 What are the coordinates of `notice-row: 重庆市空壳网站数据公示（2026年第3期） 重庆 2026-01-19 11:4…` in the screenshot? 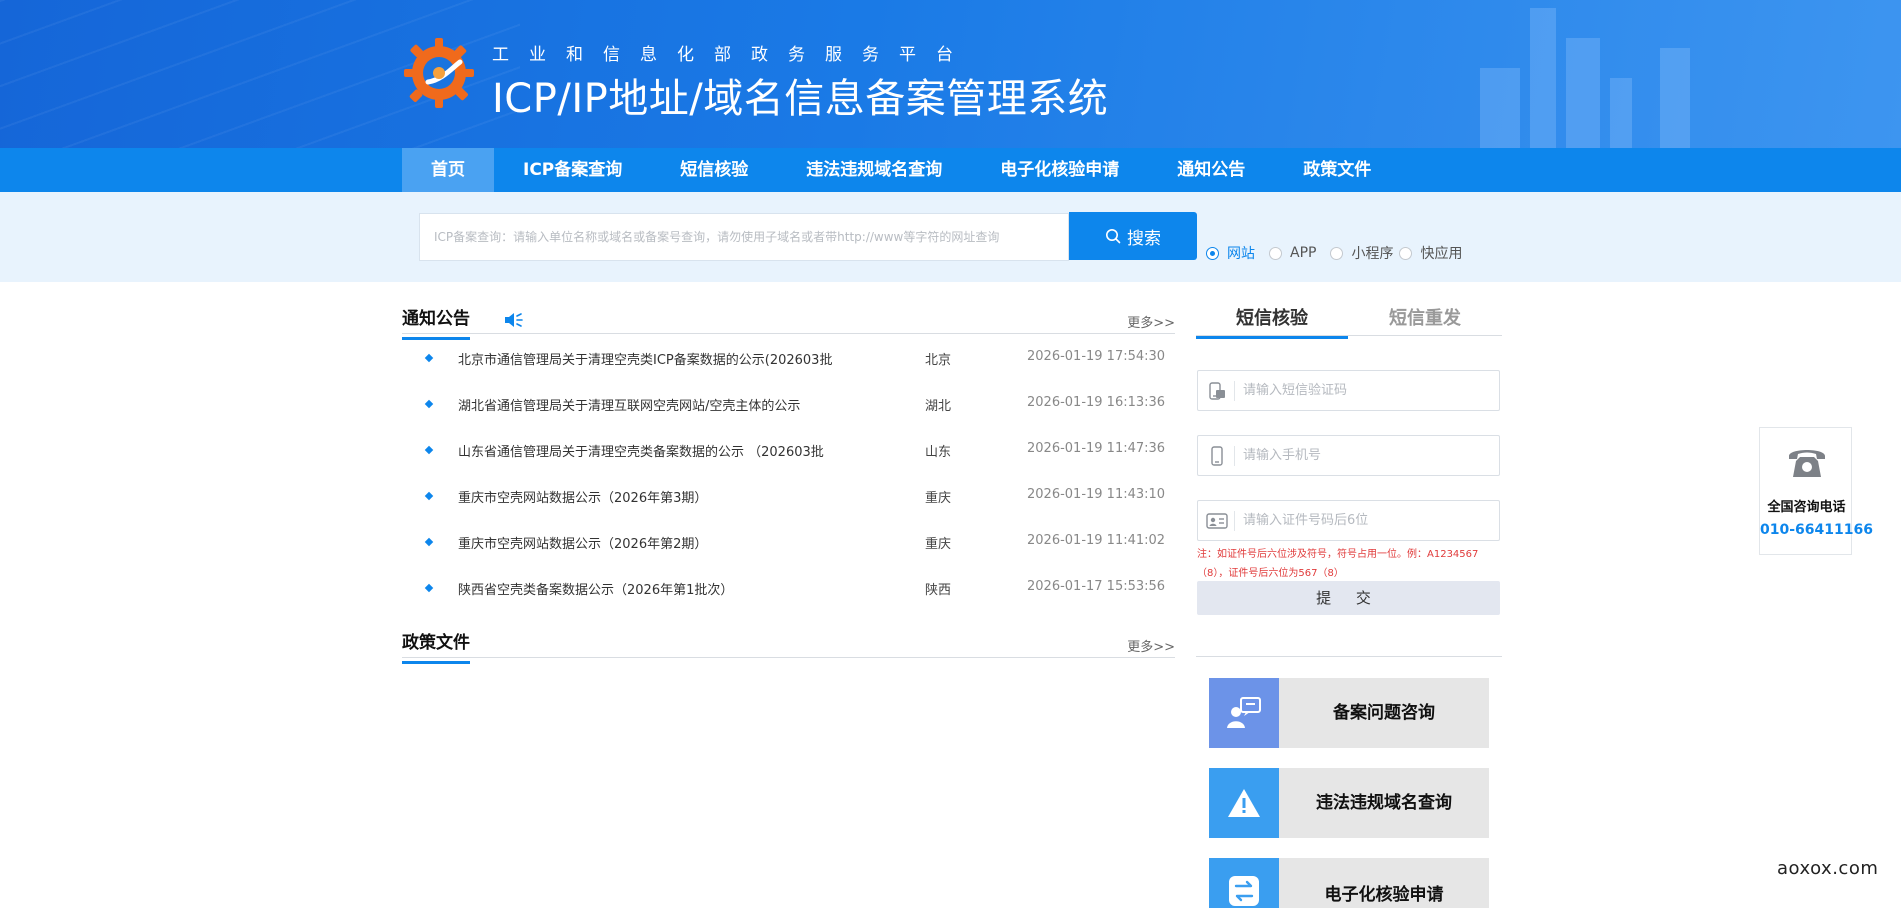 It's located at (788, 504).